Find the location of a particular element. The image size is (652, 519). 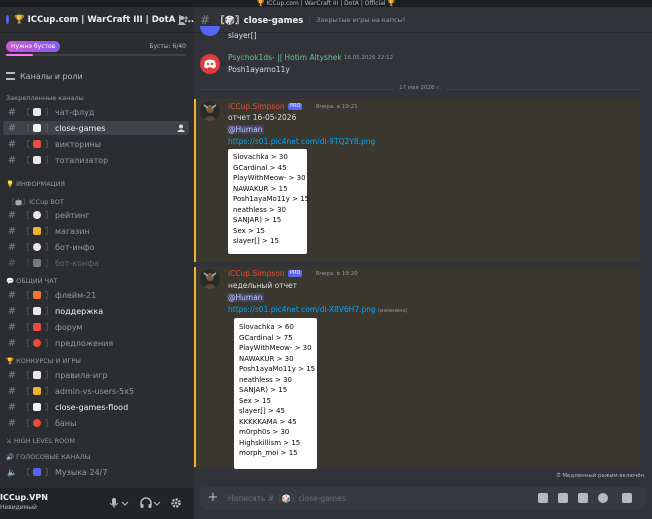

message-composer: + Написать #〖🎲〗close-games is located at coordinates (423, 498).